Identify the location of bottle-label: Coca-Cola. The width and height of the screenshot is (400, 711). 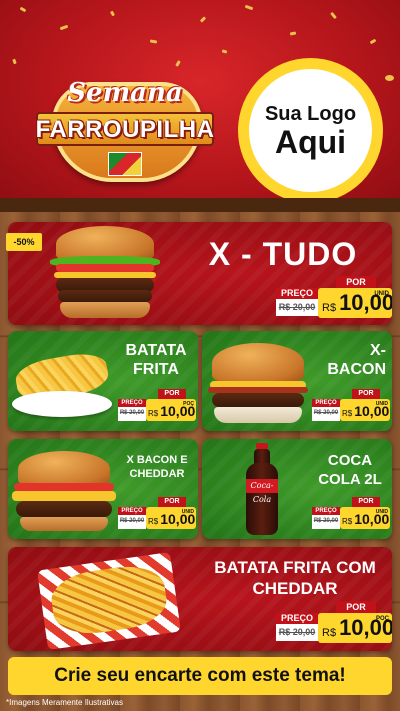
(262, 491).